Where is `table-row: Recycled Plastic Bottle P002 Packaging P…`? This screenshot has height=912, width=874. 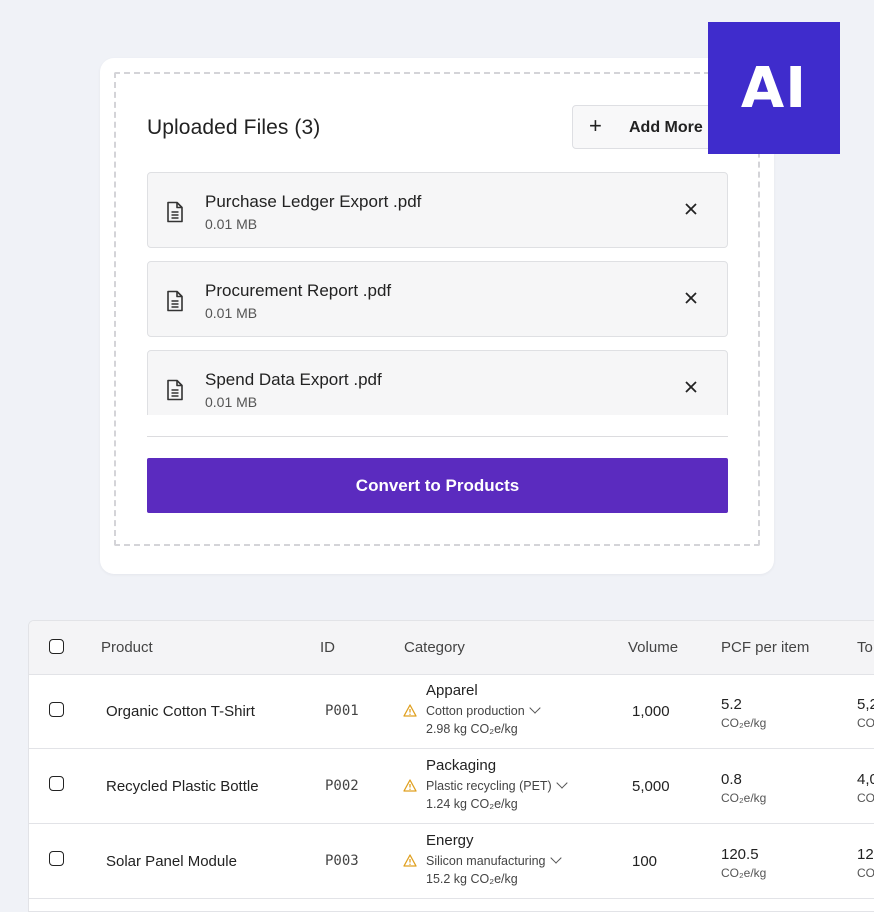 table-row: Recycled Plastic Bottle P002 Packaging P… is located at coordinates (451, 786).